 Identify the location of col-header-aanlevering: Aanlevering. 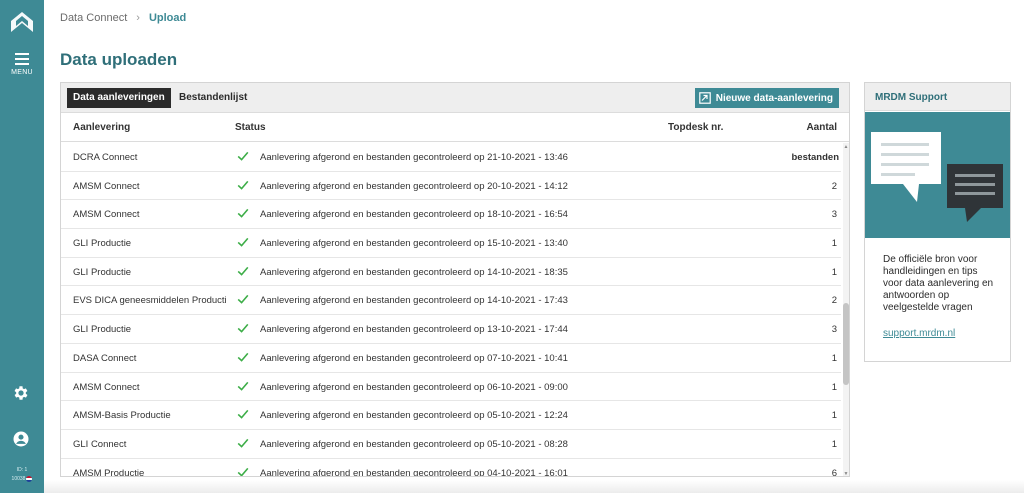
(101, 127).